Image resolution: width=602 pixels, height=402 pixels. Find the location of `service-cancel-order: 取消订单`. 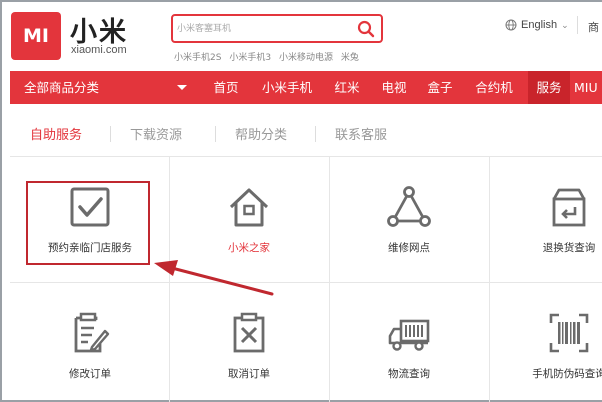

service-cancel-order: 取消订单 is located at coordinates (249, 342).